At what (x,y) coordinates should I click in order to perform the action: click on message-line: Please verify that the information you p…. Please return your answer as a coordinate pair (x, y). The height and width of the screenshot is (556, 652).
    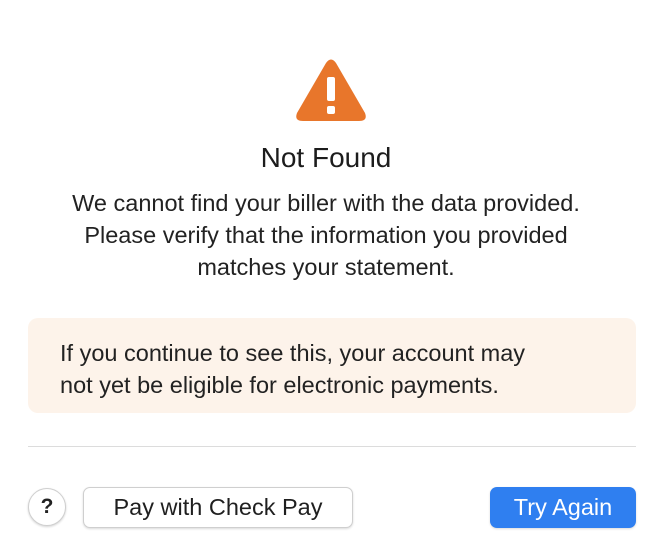
    Looking at the image, I should click on (326, 235).